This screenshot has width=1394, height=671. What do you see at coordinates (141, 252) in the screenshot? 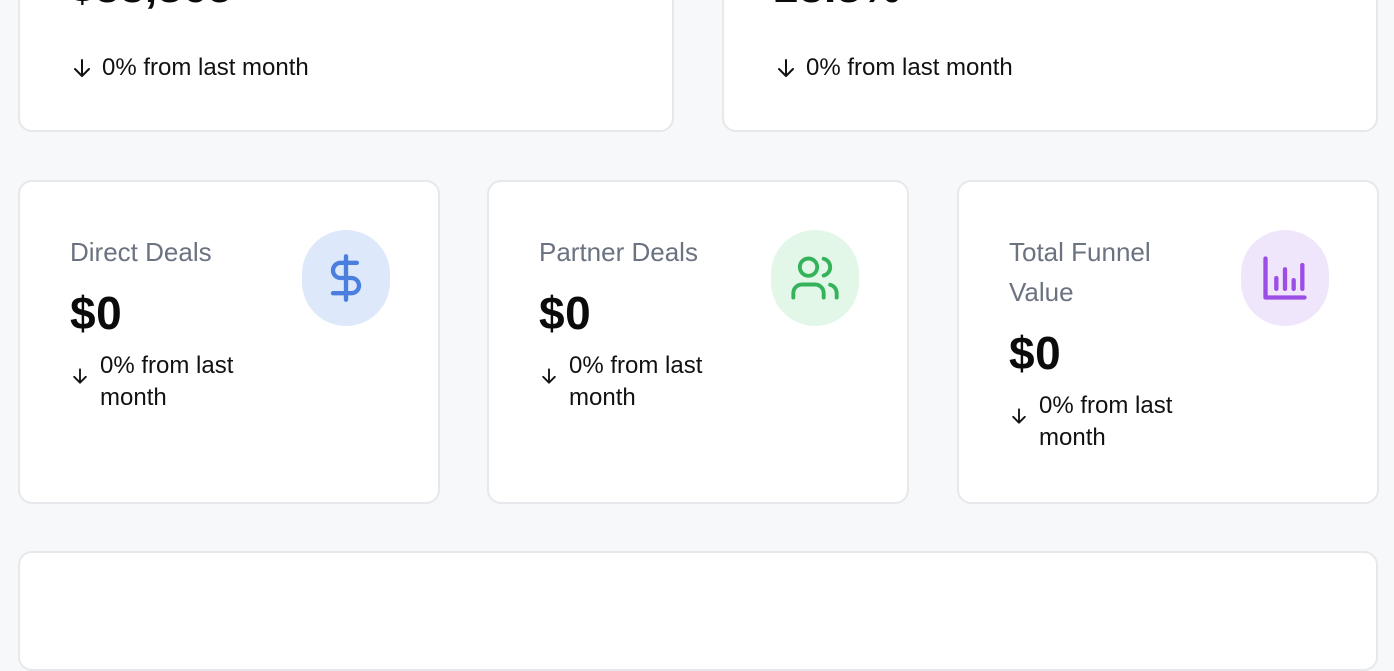
I see `metric-label: Direct Deals` at bounding box center [141, 252].